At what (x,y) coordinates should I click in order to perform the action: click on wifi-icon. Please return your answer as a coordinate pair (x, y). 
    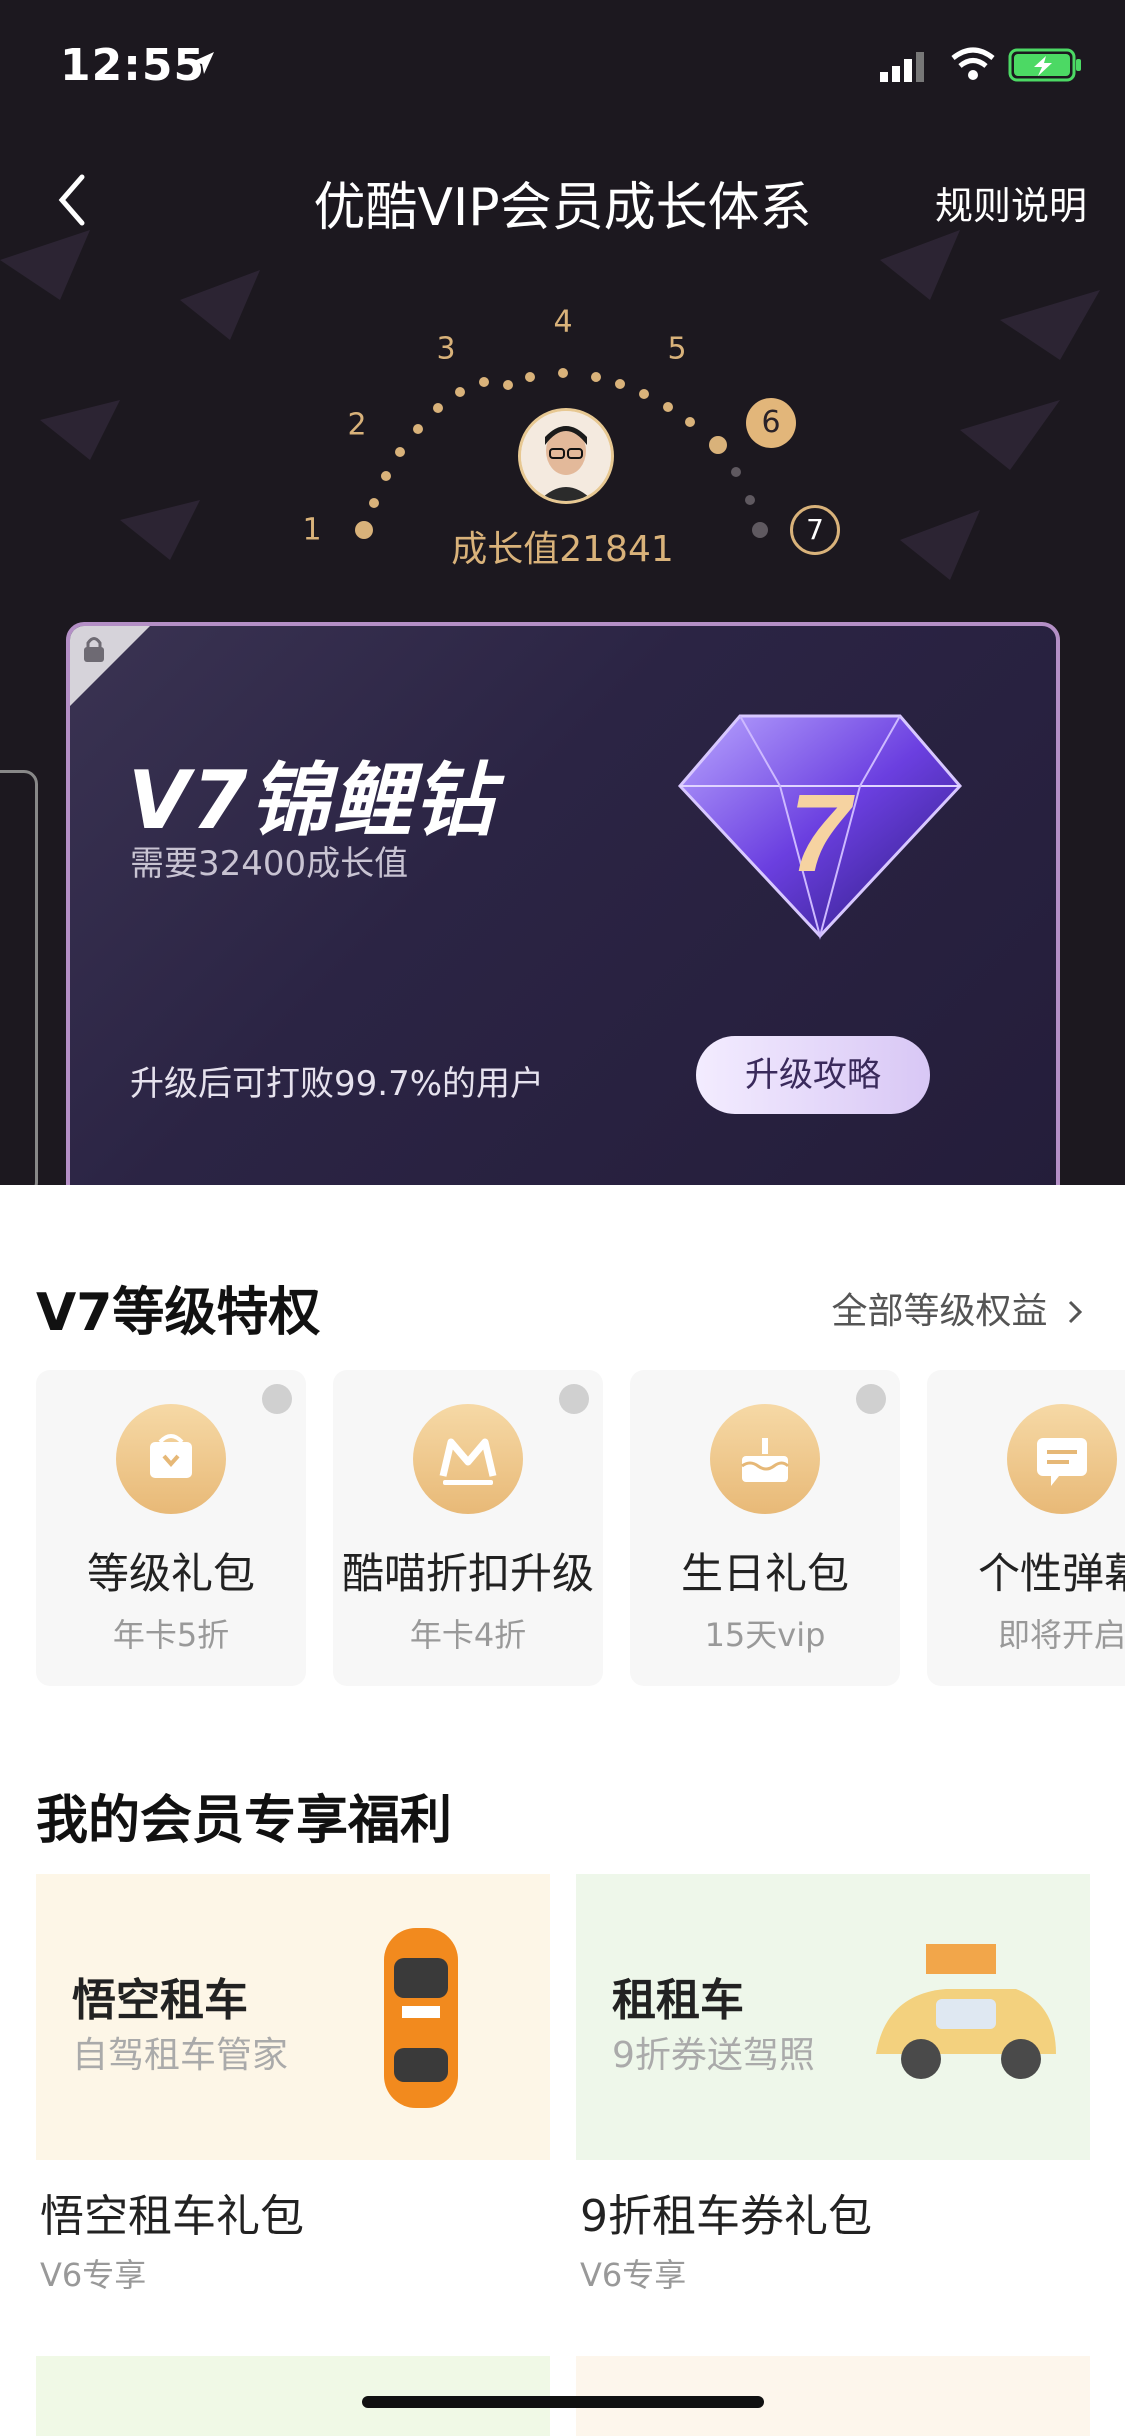
    Looking at the image, I should click on (973, 63).